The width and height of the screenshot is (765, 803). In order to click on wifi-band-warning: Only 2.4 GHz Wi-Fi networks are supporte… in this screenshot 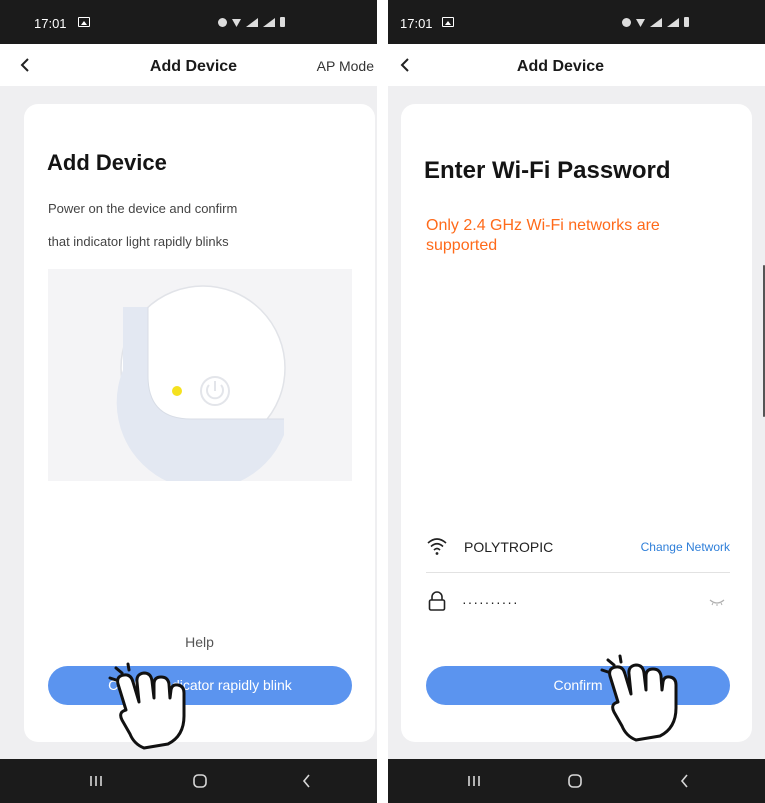, I will do `click(543, 235)`.